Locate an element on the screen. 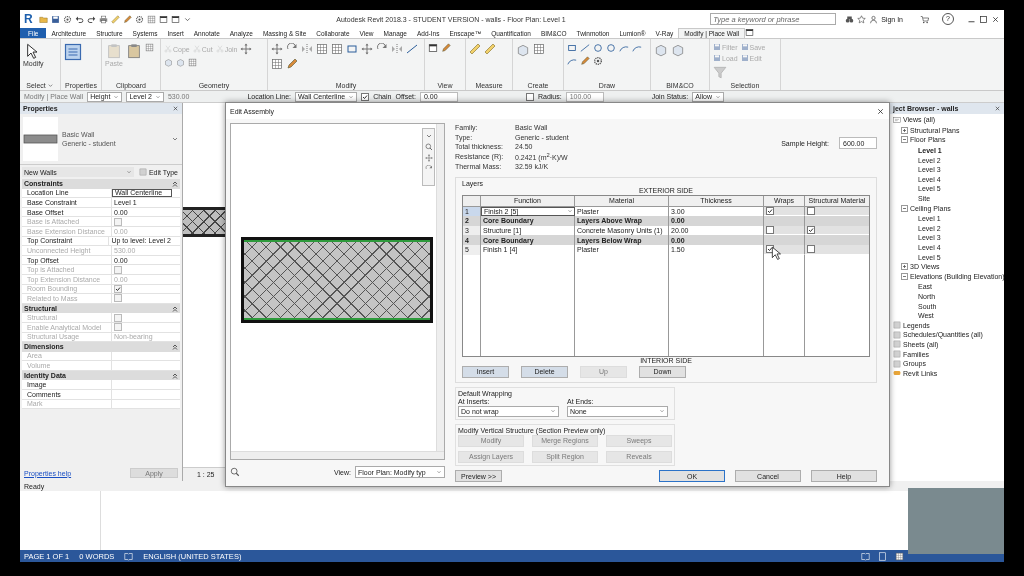 This screenshot has width=1024, height=576. chain-checkbox is located at coordinates (365, 96).